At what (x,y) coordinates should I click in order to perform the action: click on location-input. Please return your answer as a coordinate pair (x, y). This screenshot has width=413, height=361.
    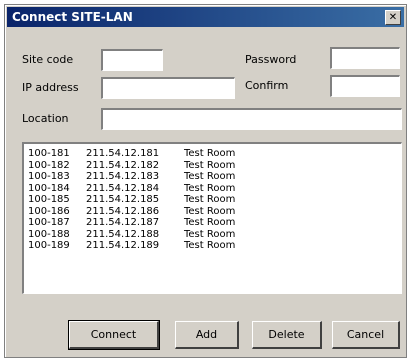
    Looking at the image, I should click on (251, 119).